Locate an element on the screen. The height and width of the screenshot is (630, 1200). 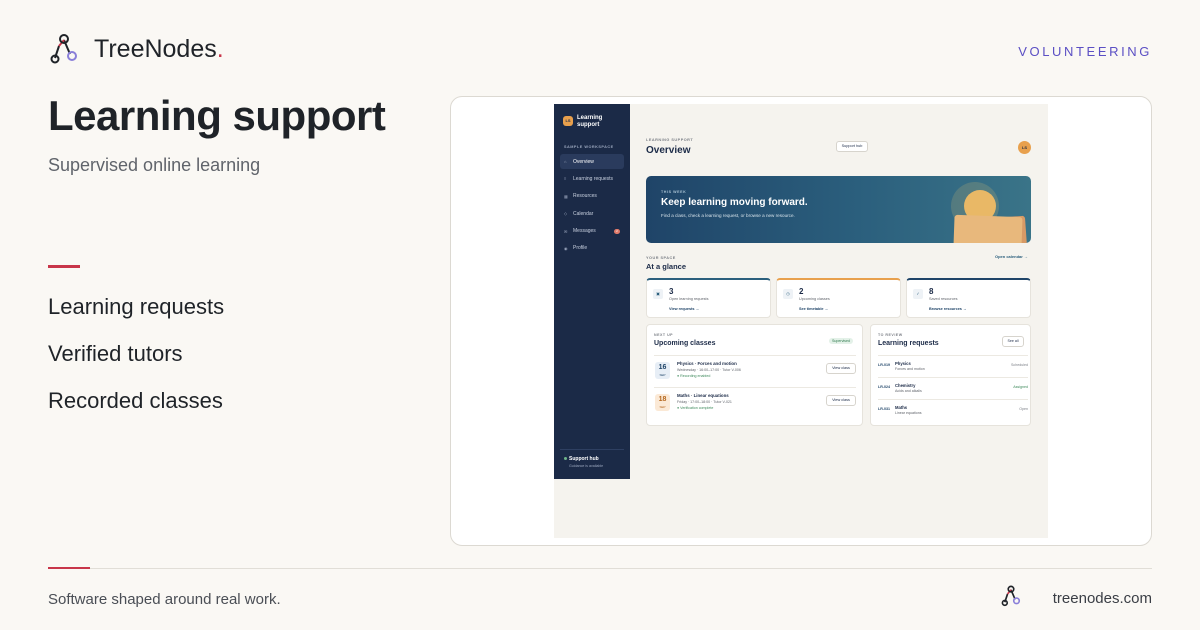
accent-divider is located at coordinates (64, 266).